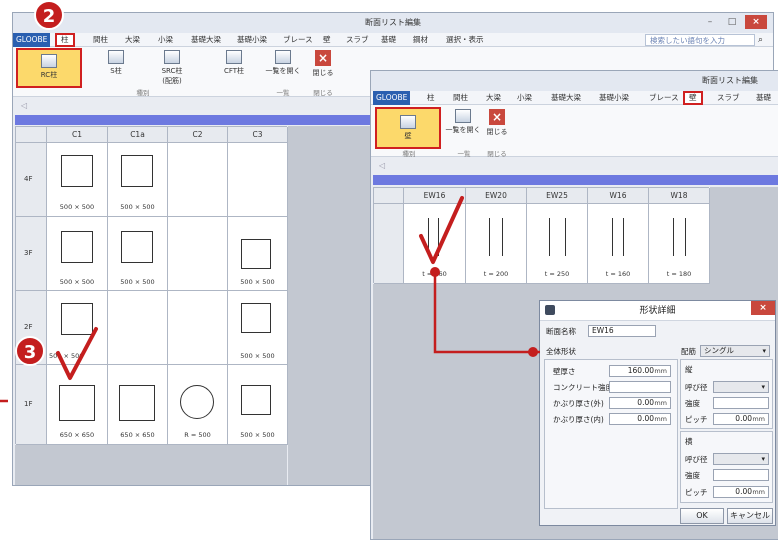  What do you see at coordinates (49, 68) in the screenshot?
I see `rc-column-button: RC柱` at bounding box center [49, 68].